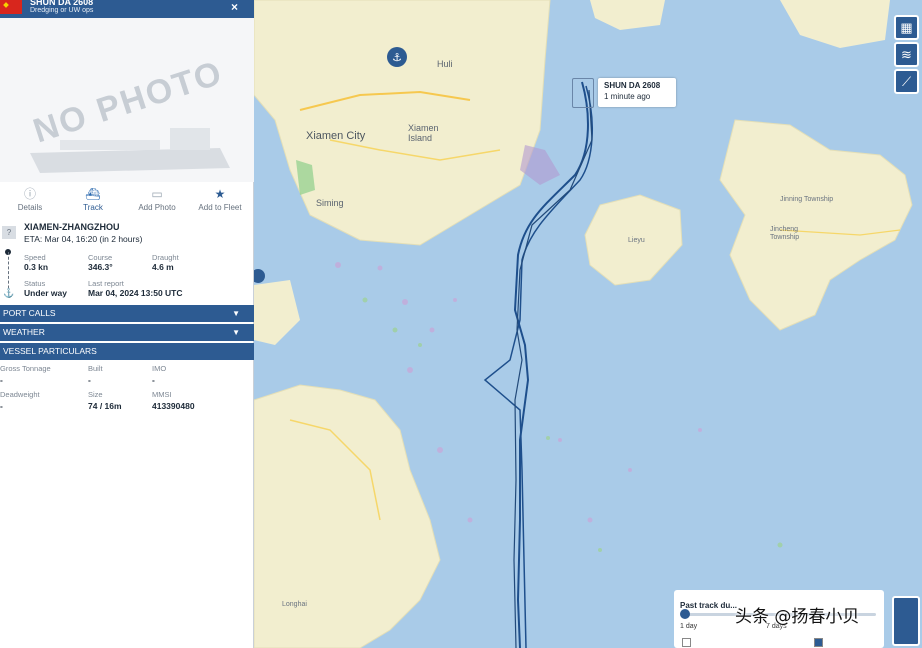 This screenshot has width=922, height=648. What do you see at coordinates (35, 283) in the screenshot?
I see `status-label: Status` at bounding box center [35, 283].